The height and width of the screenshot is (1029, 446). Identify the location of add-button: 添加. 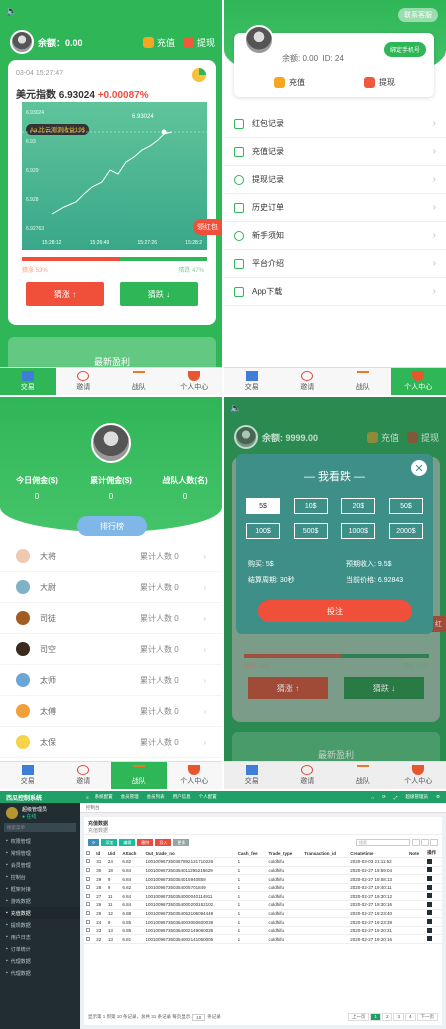
(109, 842).